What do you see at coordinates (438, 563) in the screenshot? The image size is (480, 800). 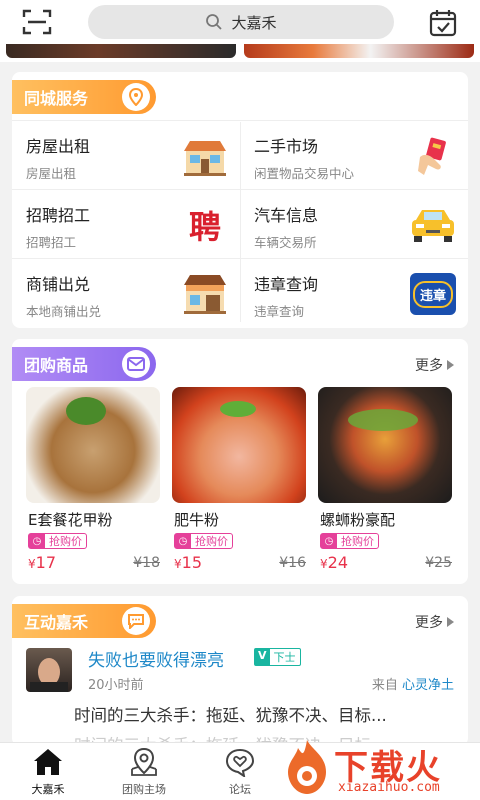 I see `original-price: ¥25` at bounding box center [438, 563].